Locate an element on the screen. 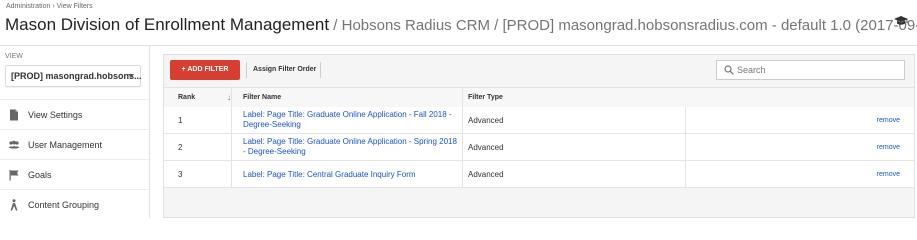 Image resolution: width=917 pixels, height=240 pixels. sidebar-item-user-management: User Management is located at coordinates (74, 144).